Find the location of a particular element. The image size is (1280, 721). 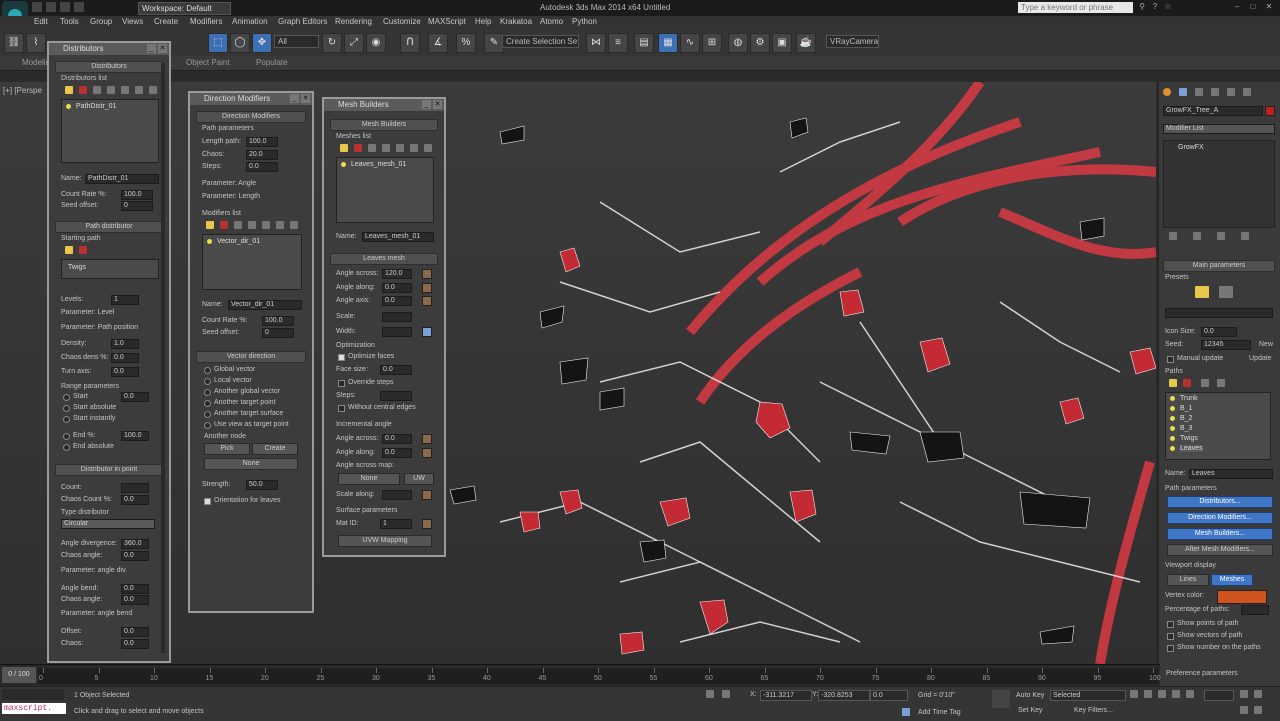

quick-access-open-icon is located at coordinates (51, 7).